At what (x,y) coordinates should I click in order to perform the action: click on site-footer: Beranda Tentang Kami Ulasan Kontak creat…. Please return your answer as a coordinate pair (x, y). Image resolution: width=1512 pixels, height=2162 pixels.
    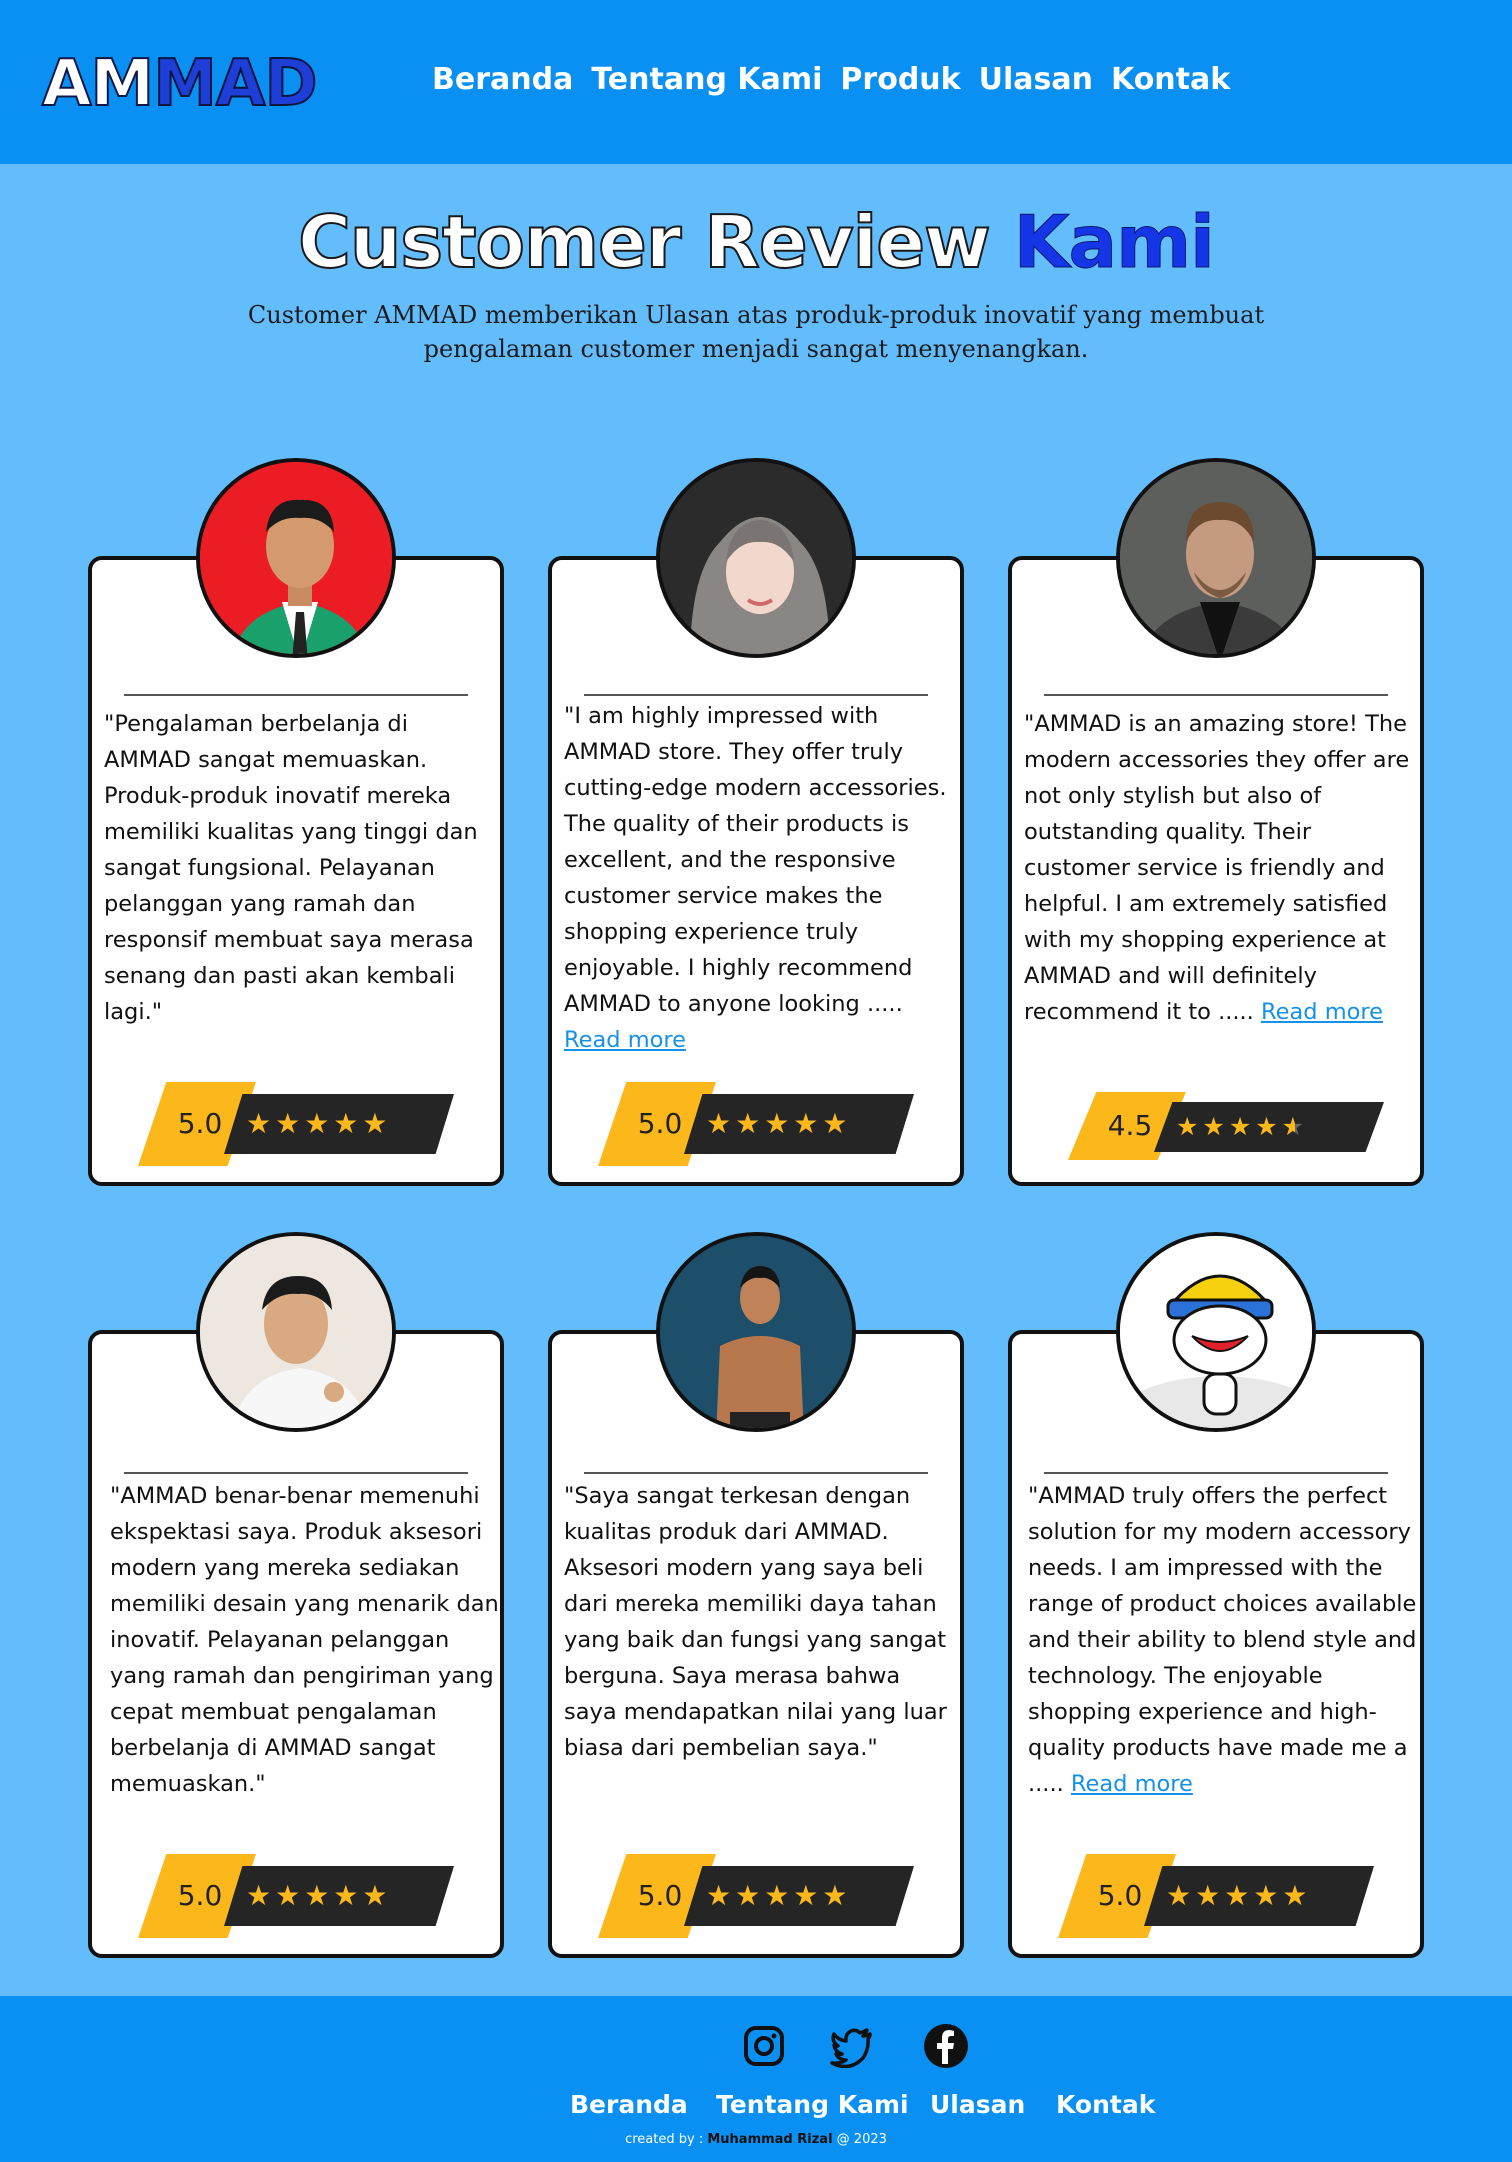
    Looking at the image, I should click on (756, 2079).